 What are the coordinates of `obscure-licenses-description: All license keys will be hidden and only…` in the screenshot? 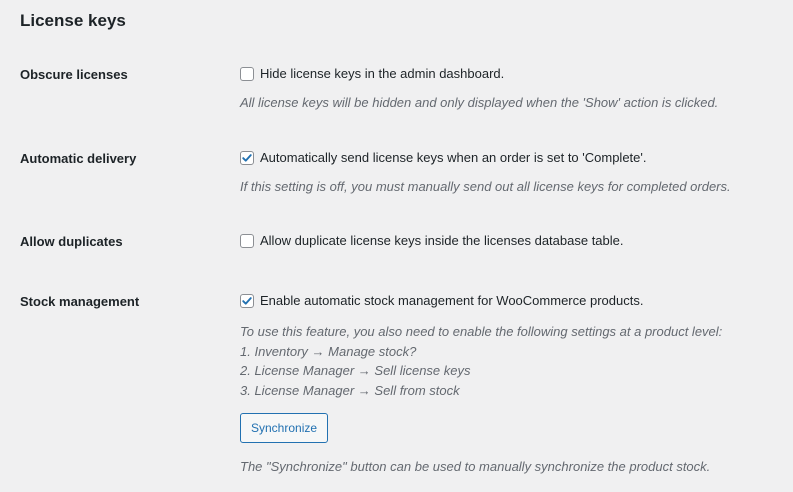 It's located at (479, 102).